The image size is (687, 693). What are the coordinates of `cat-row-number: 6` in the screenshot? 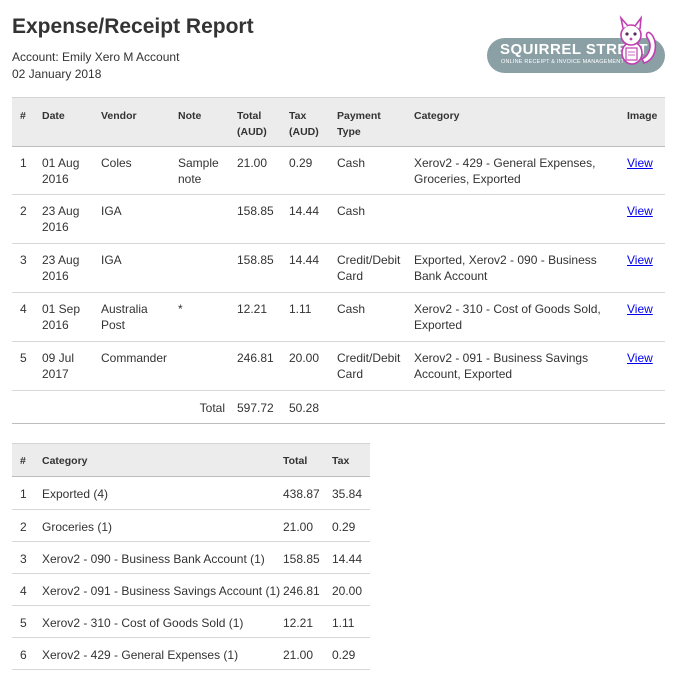 It's located at (23, 655).